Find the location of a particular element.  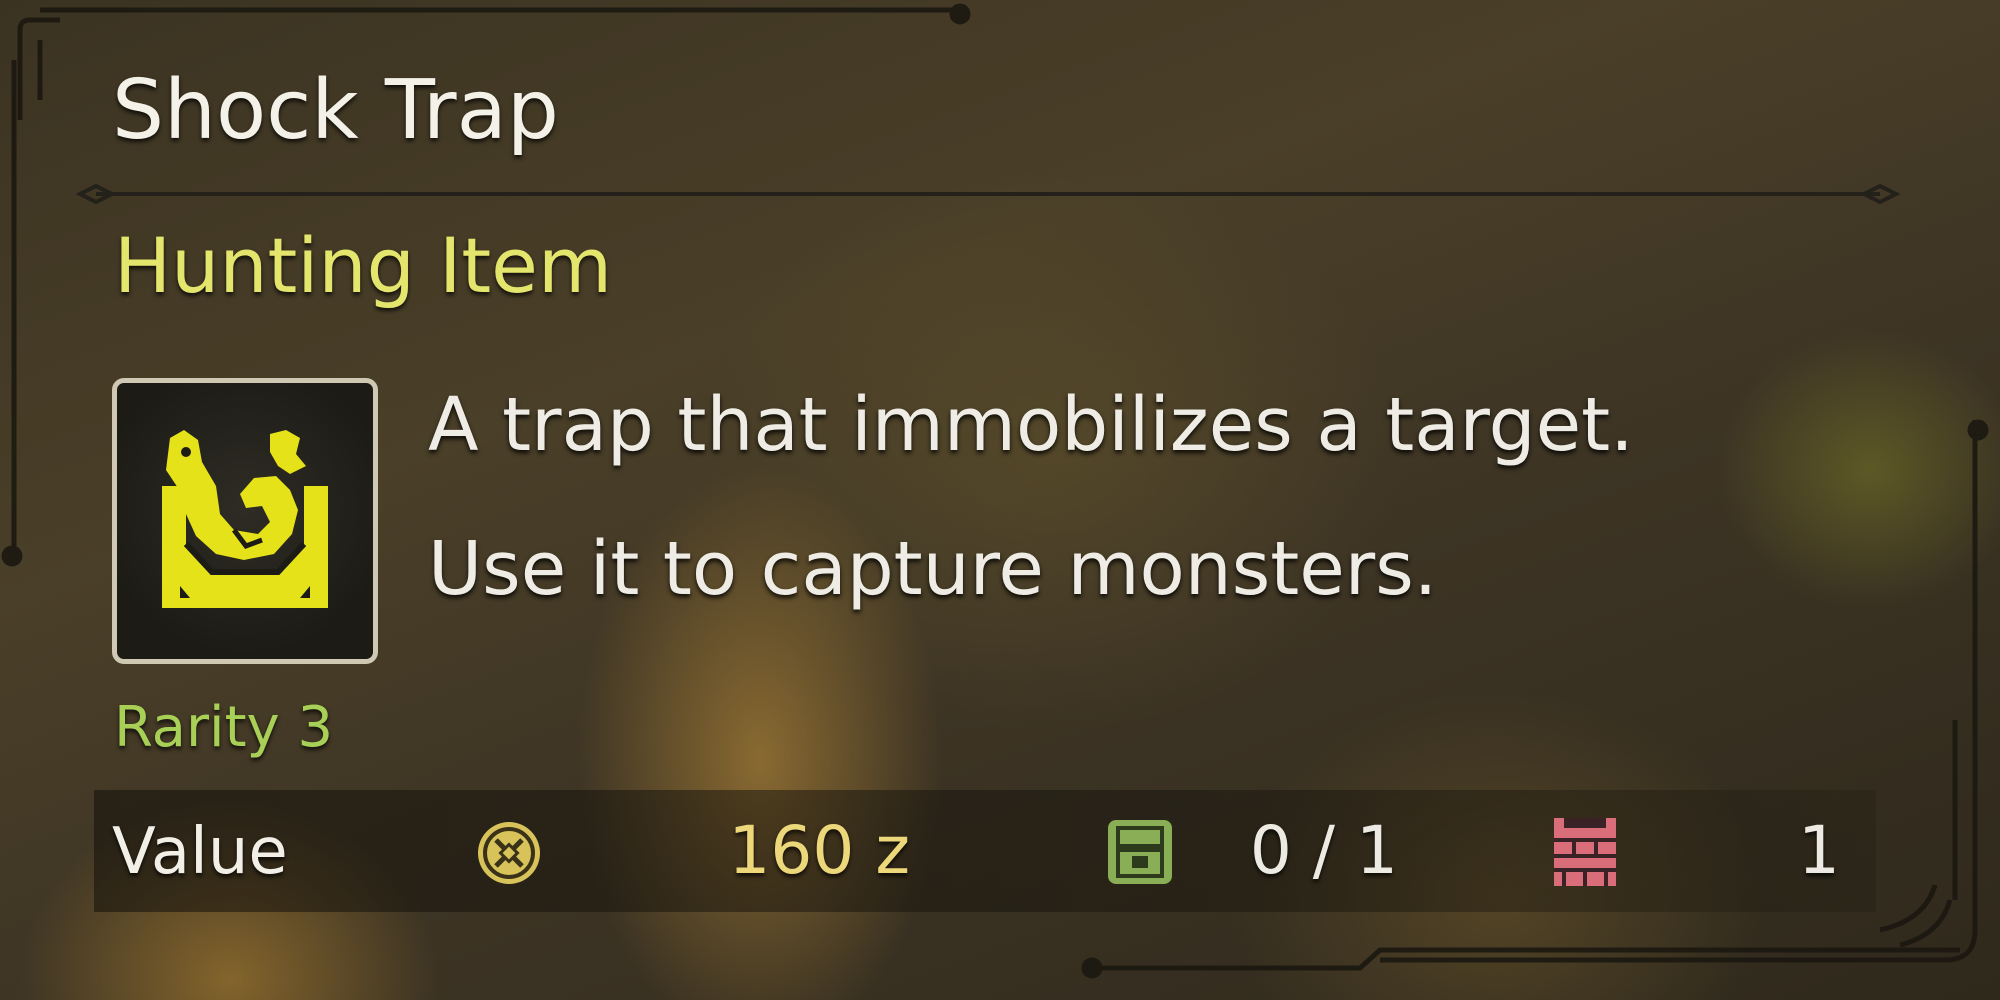

value-label: Value is located at coordinates (200, 852).